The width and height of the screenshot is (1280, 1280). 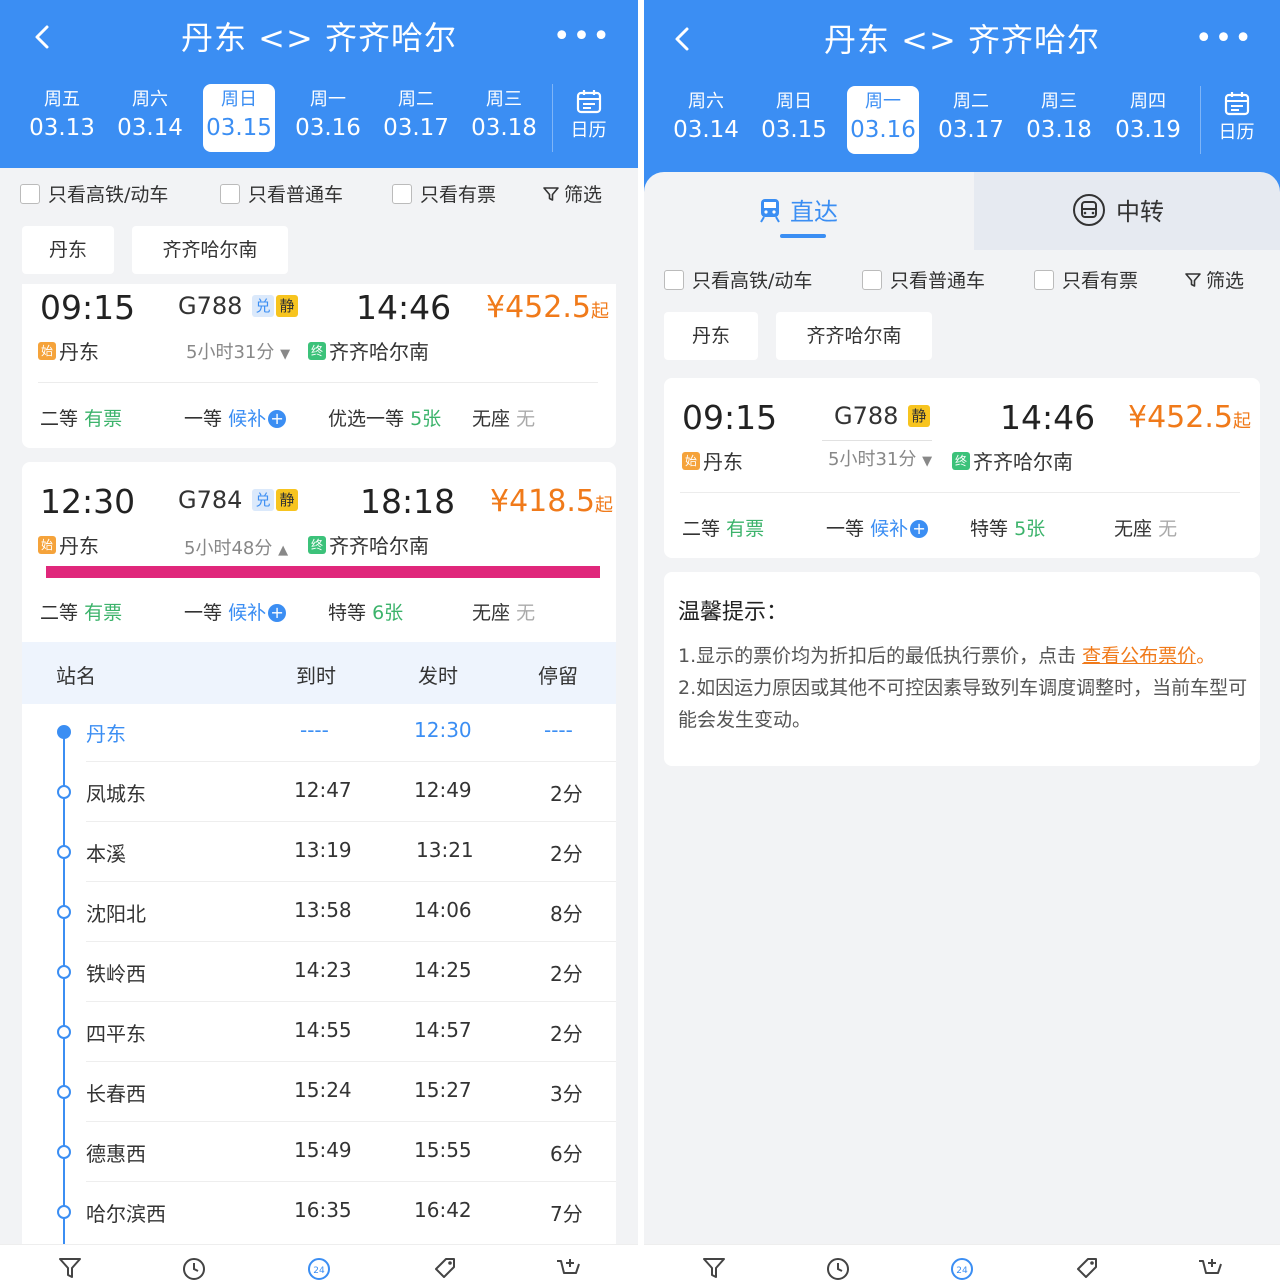 What do you see at coordinates (1148, 101) in the screenshot?
I see `date-week: 周四` at bounding box center [1148, 101].